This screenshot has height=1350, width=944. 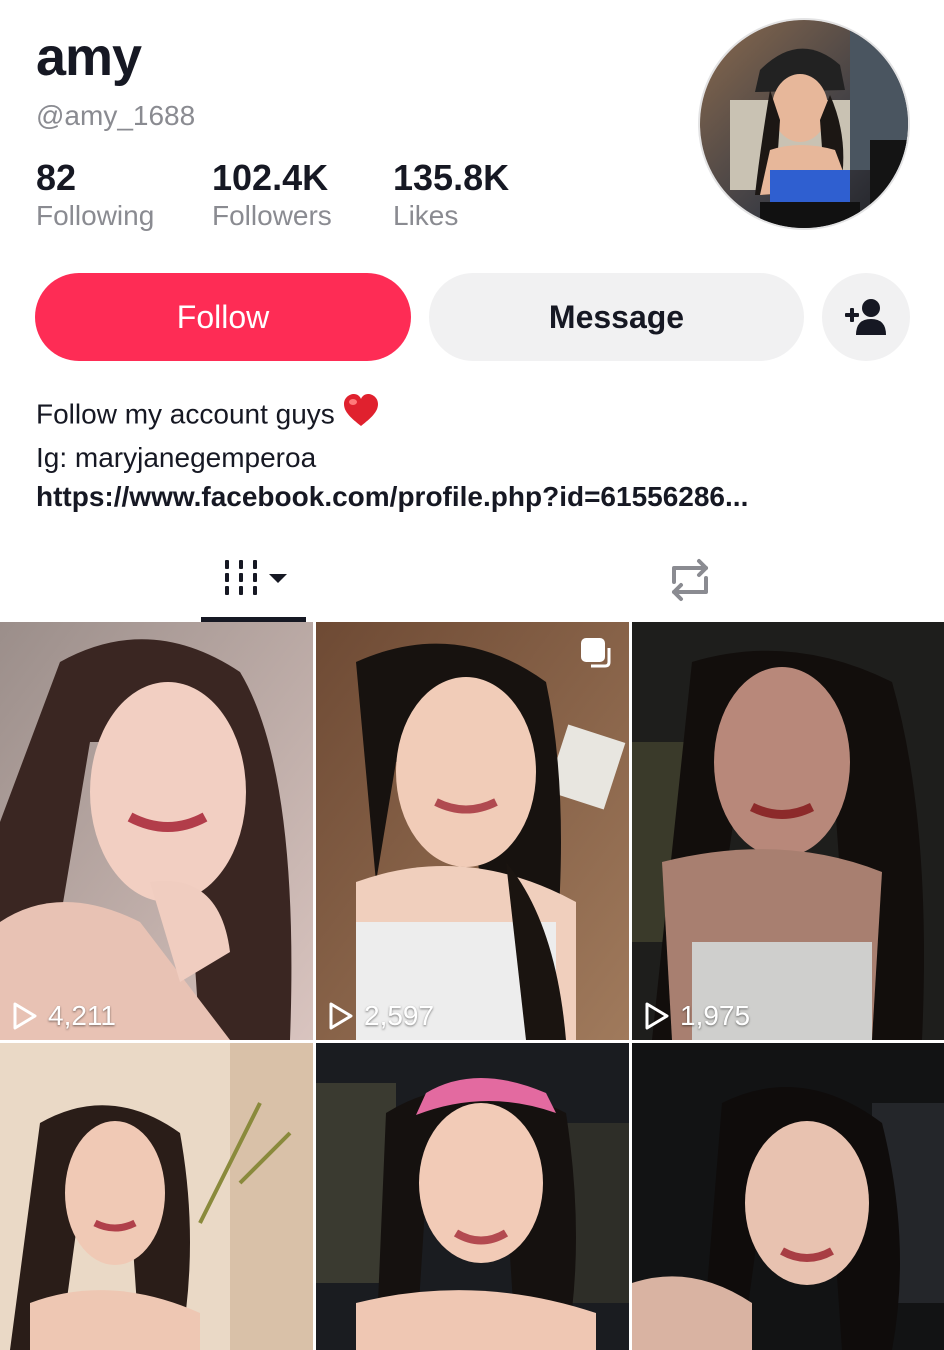 What do you see at coordinates (272, 215) in the screenshot?
I see `stat-followers-label: Followers` at bounding box center [272, 215].